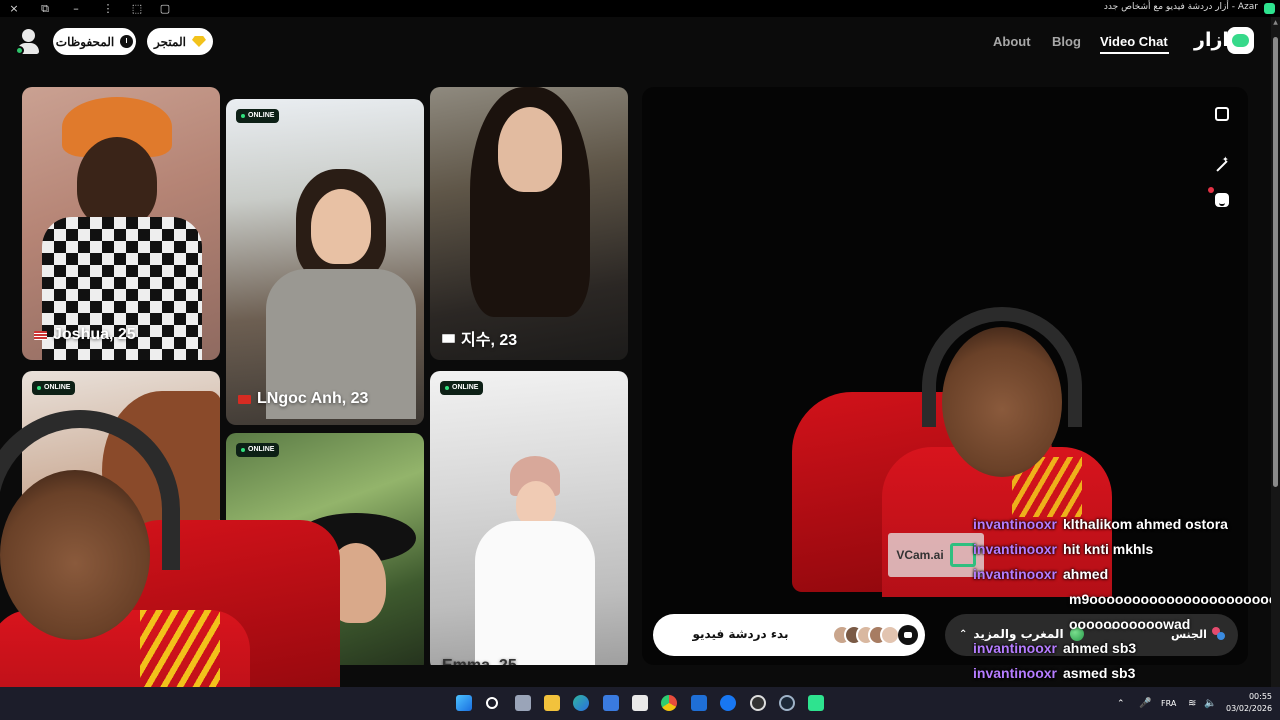 The image size is (1280, 720). Describe the element at coordinates (699, 703) in the screenshot. I see `mail-icon` at that location.